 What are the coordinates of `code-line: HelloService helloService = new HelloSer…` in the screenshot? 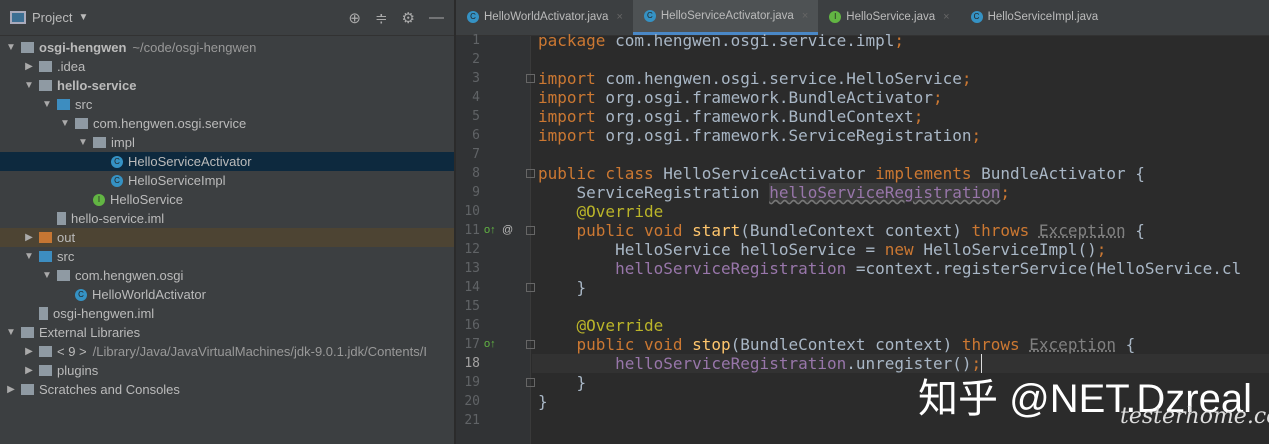 It's located at (900, 249).